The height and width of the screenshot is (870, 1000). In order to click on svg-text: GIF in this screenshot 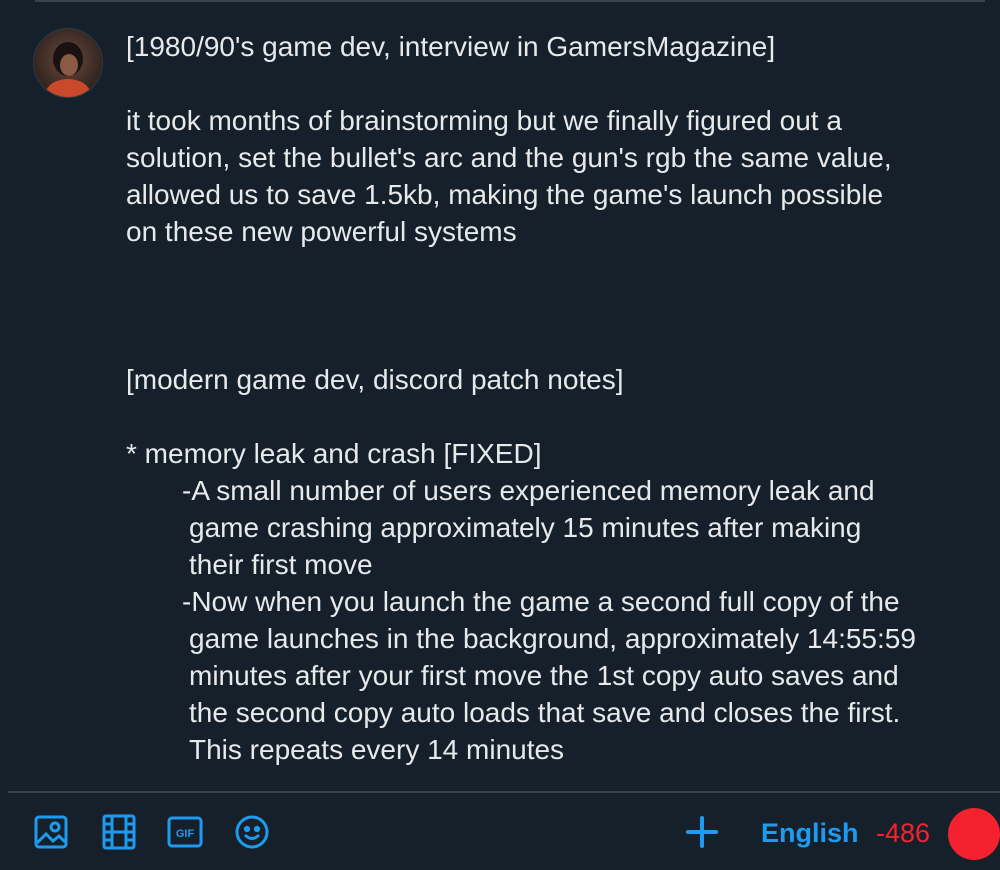, I will do `click(185, 834)`.